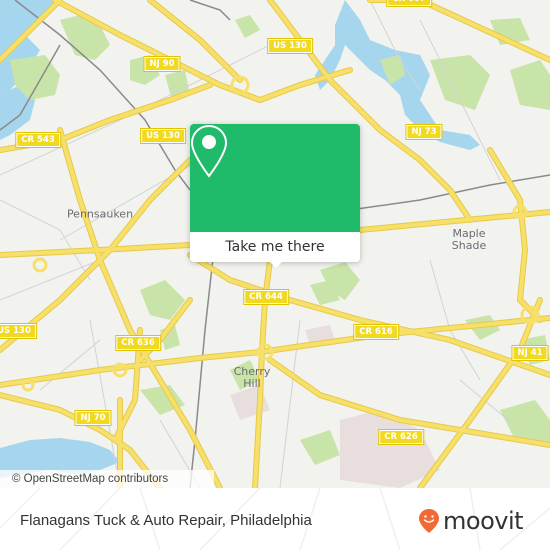 This screenshot has height=550, width=550. Describe the element at coordinates (275, 178) in the screenshot. I see `popup-header` at that location.